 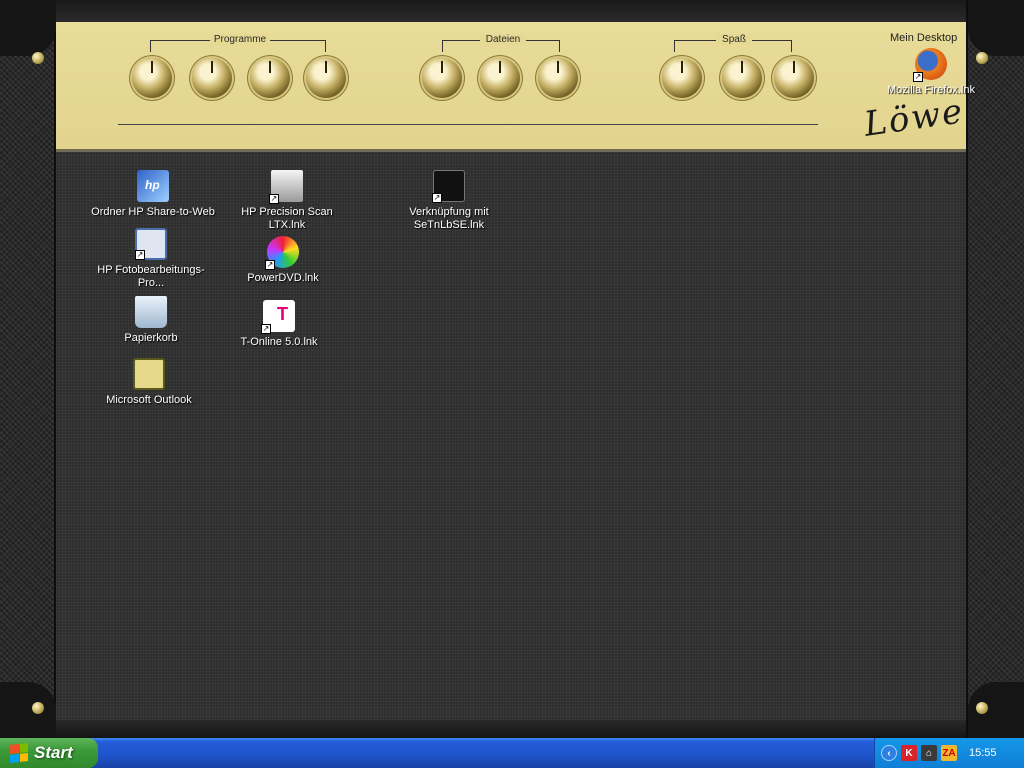 I want to click on hp-photo-icon: ↗, so click(x=151, y=244).